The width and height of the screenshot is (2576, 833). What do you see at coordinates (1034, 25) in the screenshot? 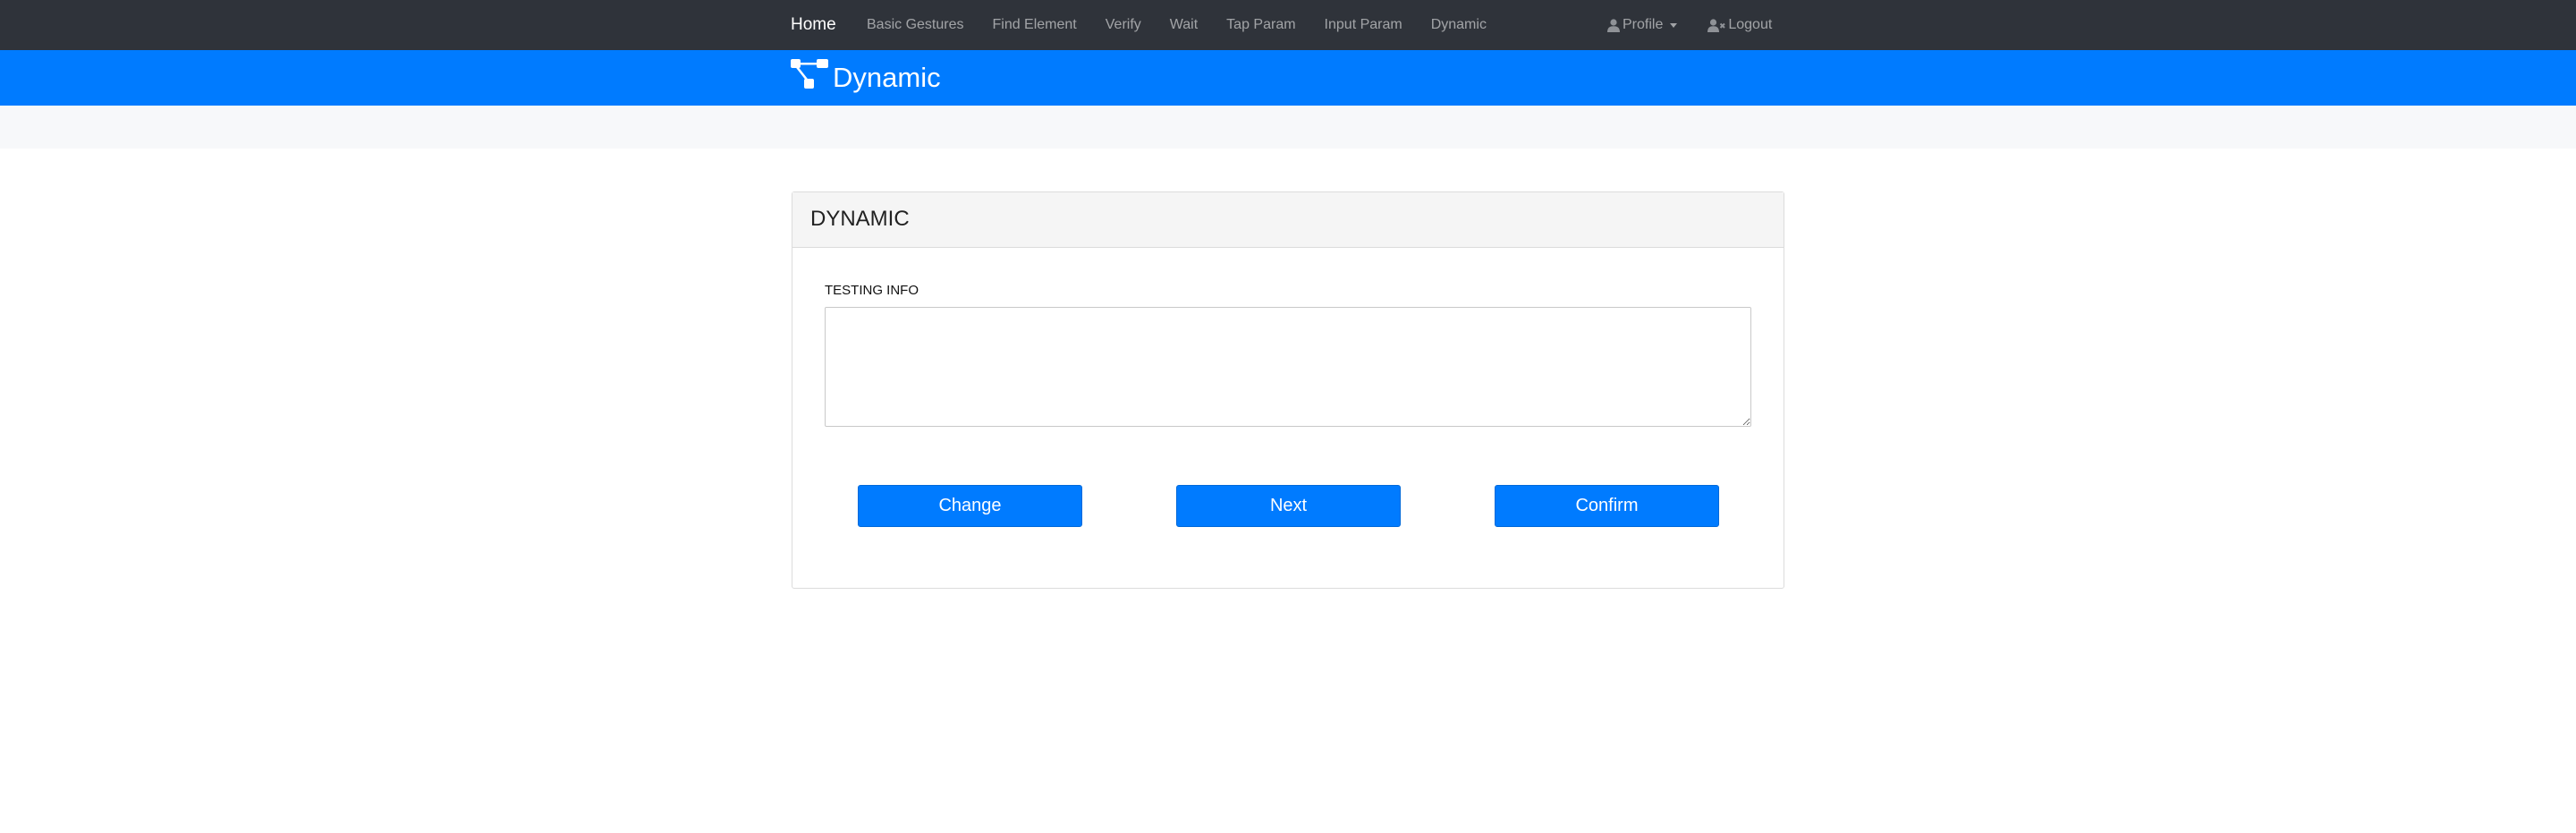
I see `nav-link-find-element: Find Element` at bounding box center [1034, 25].